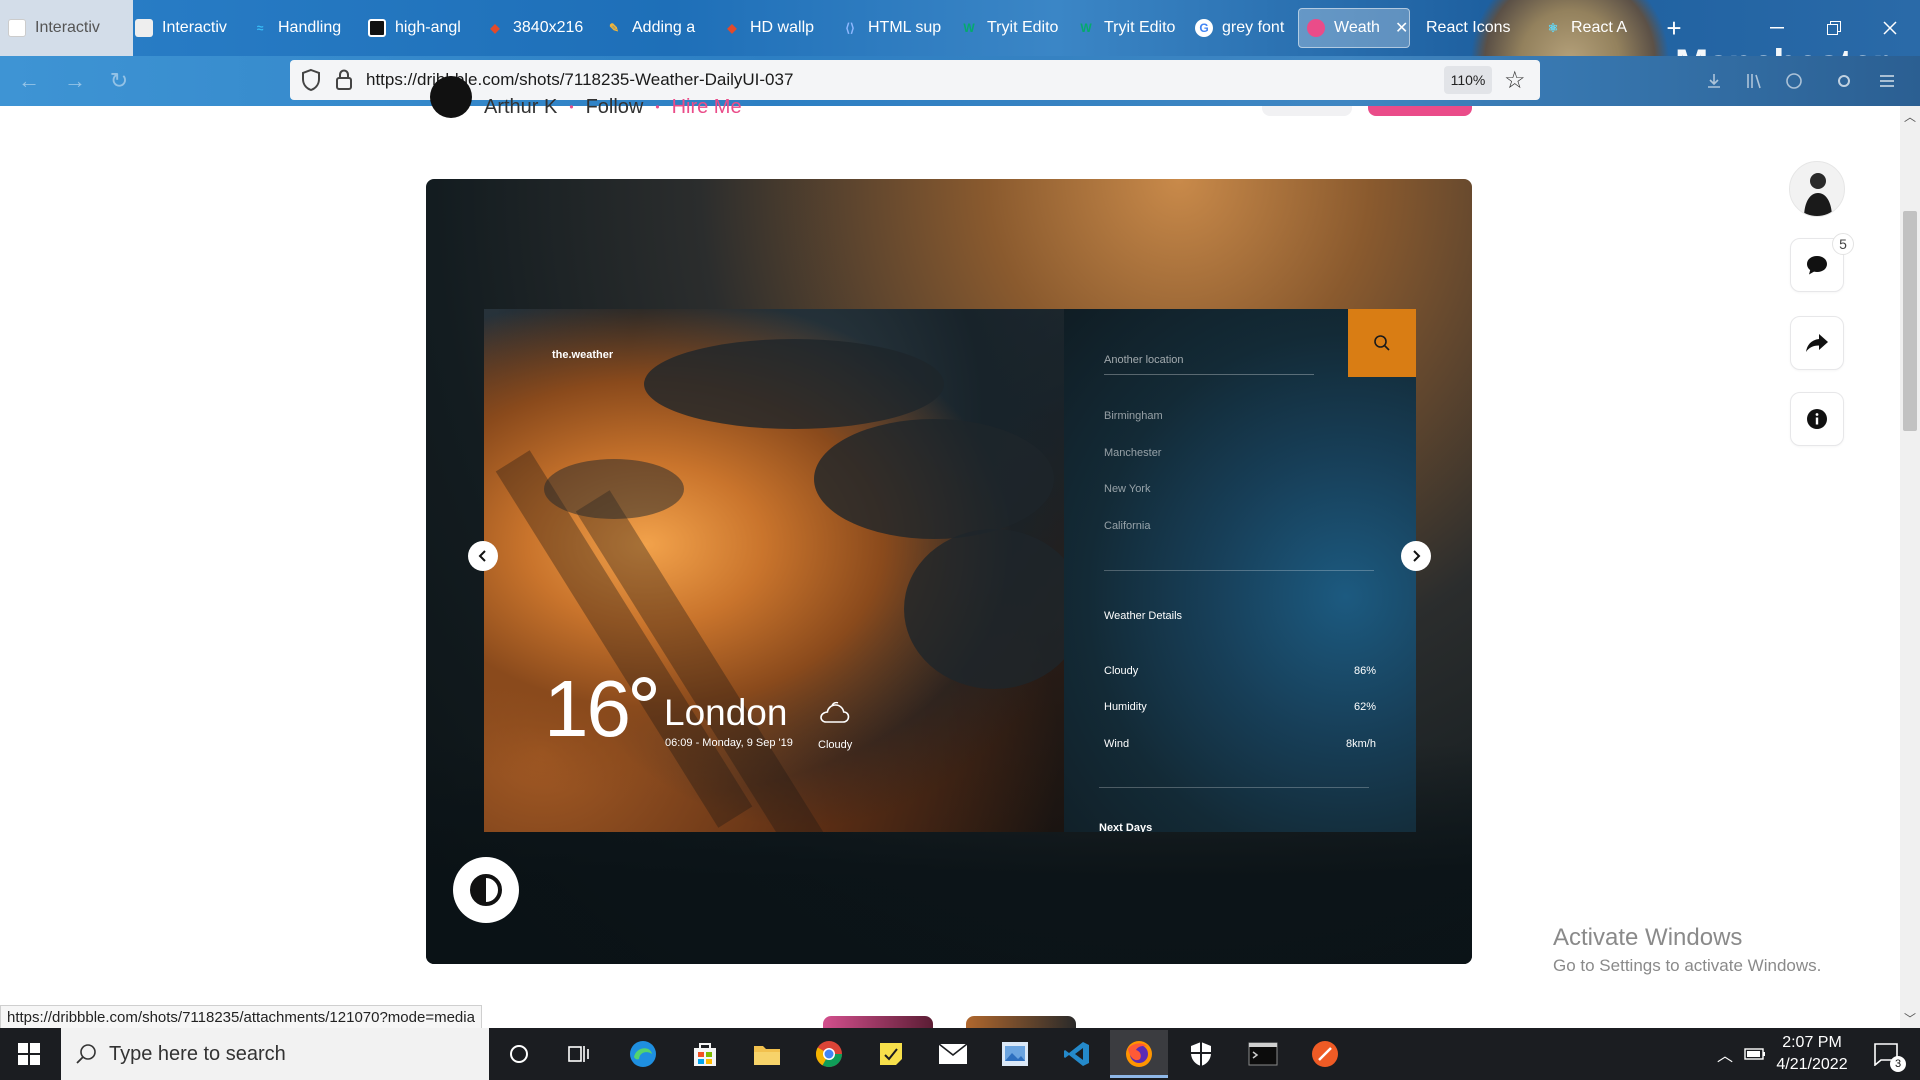 Image resolution: width=1920 pixels, height=1080 pixels. I want to click on share-arrow-icon, so click(1817, 343).